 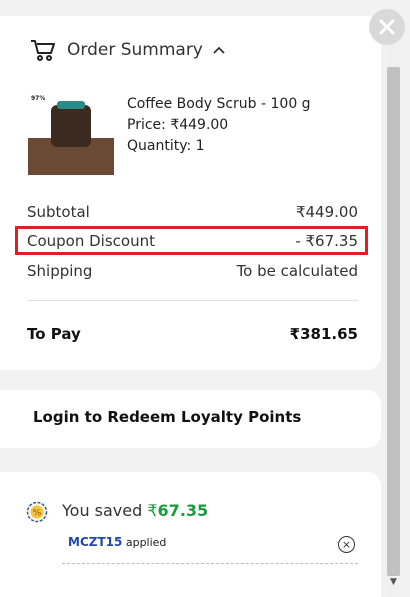 I want to click on to-pay-label: To Pay, so click(x=54, y=334).